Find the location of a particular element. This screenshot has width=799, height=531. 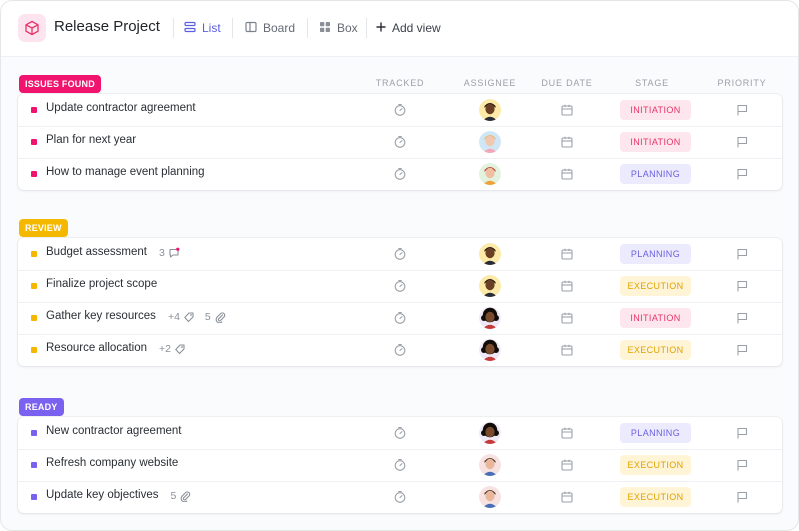

column-header-assignee: ASSIGNEE is located at coordinates (490, 83).